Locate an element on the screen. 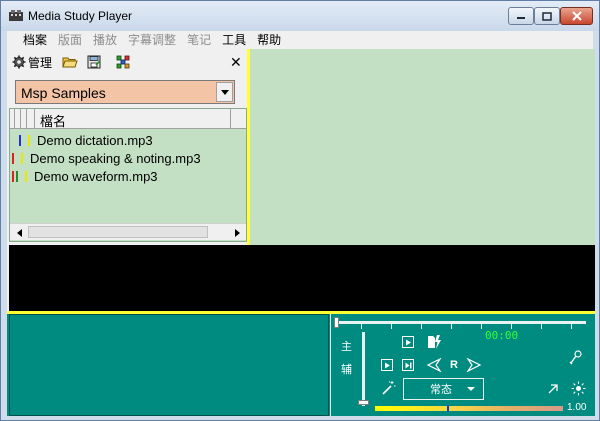 The image size is (600, 421). manage-button: 管理 is located at coordinates (32, 62).